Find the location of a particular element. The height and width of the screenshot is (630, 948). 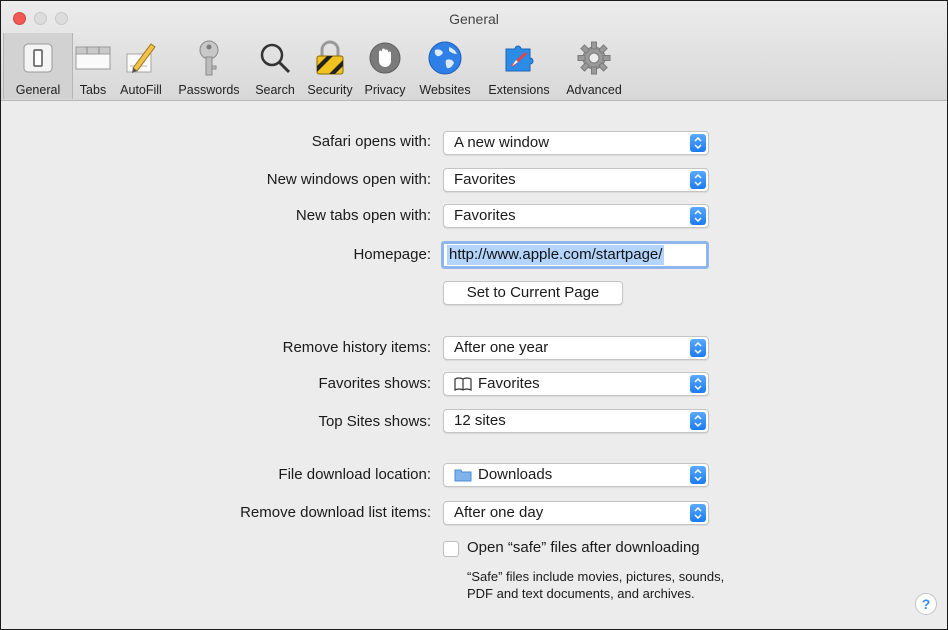

lock-icon is located at coordinates (330, 58).